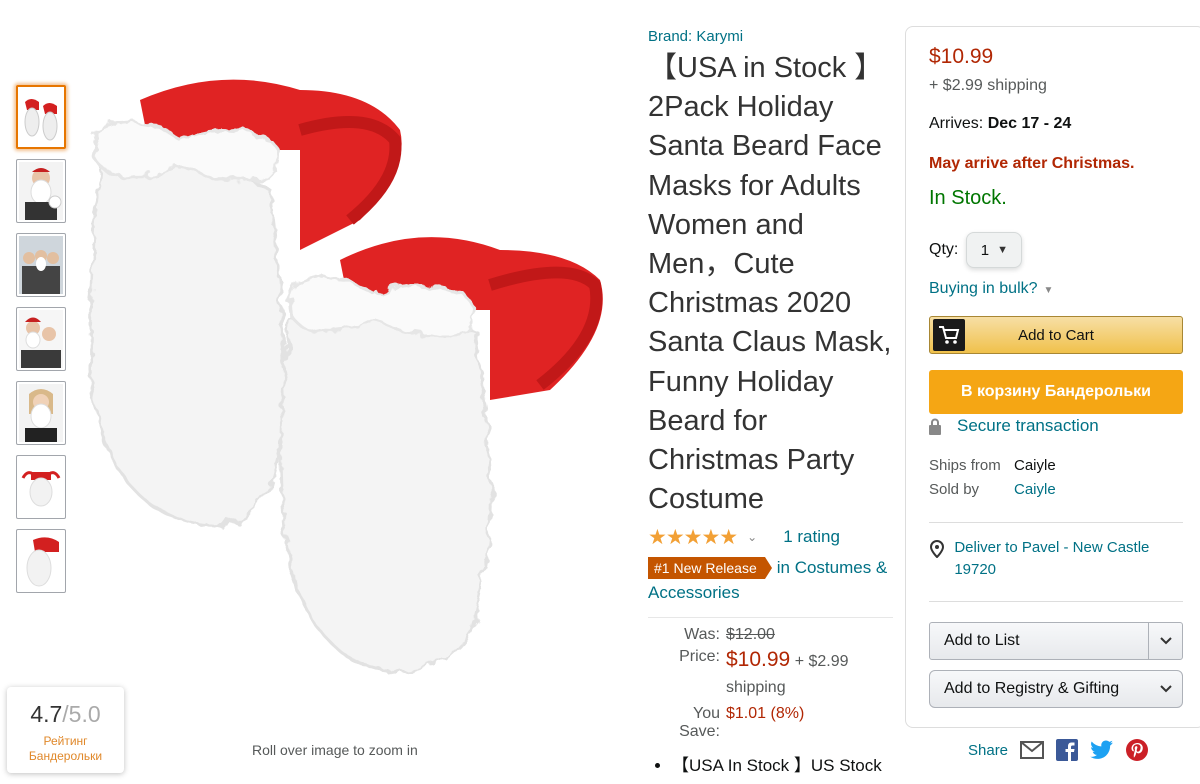 This screenshot has width=1200, height=784. I want to click on share-label: Share, so click(988, 750).